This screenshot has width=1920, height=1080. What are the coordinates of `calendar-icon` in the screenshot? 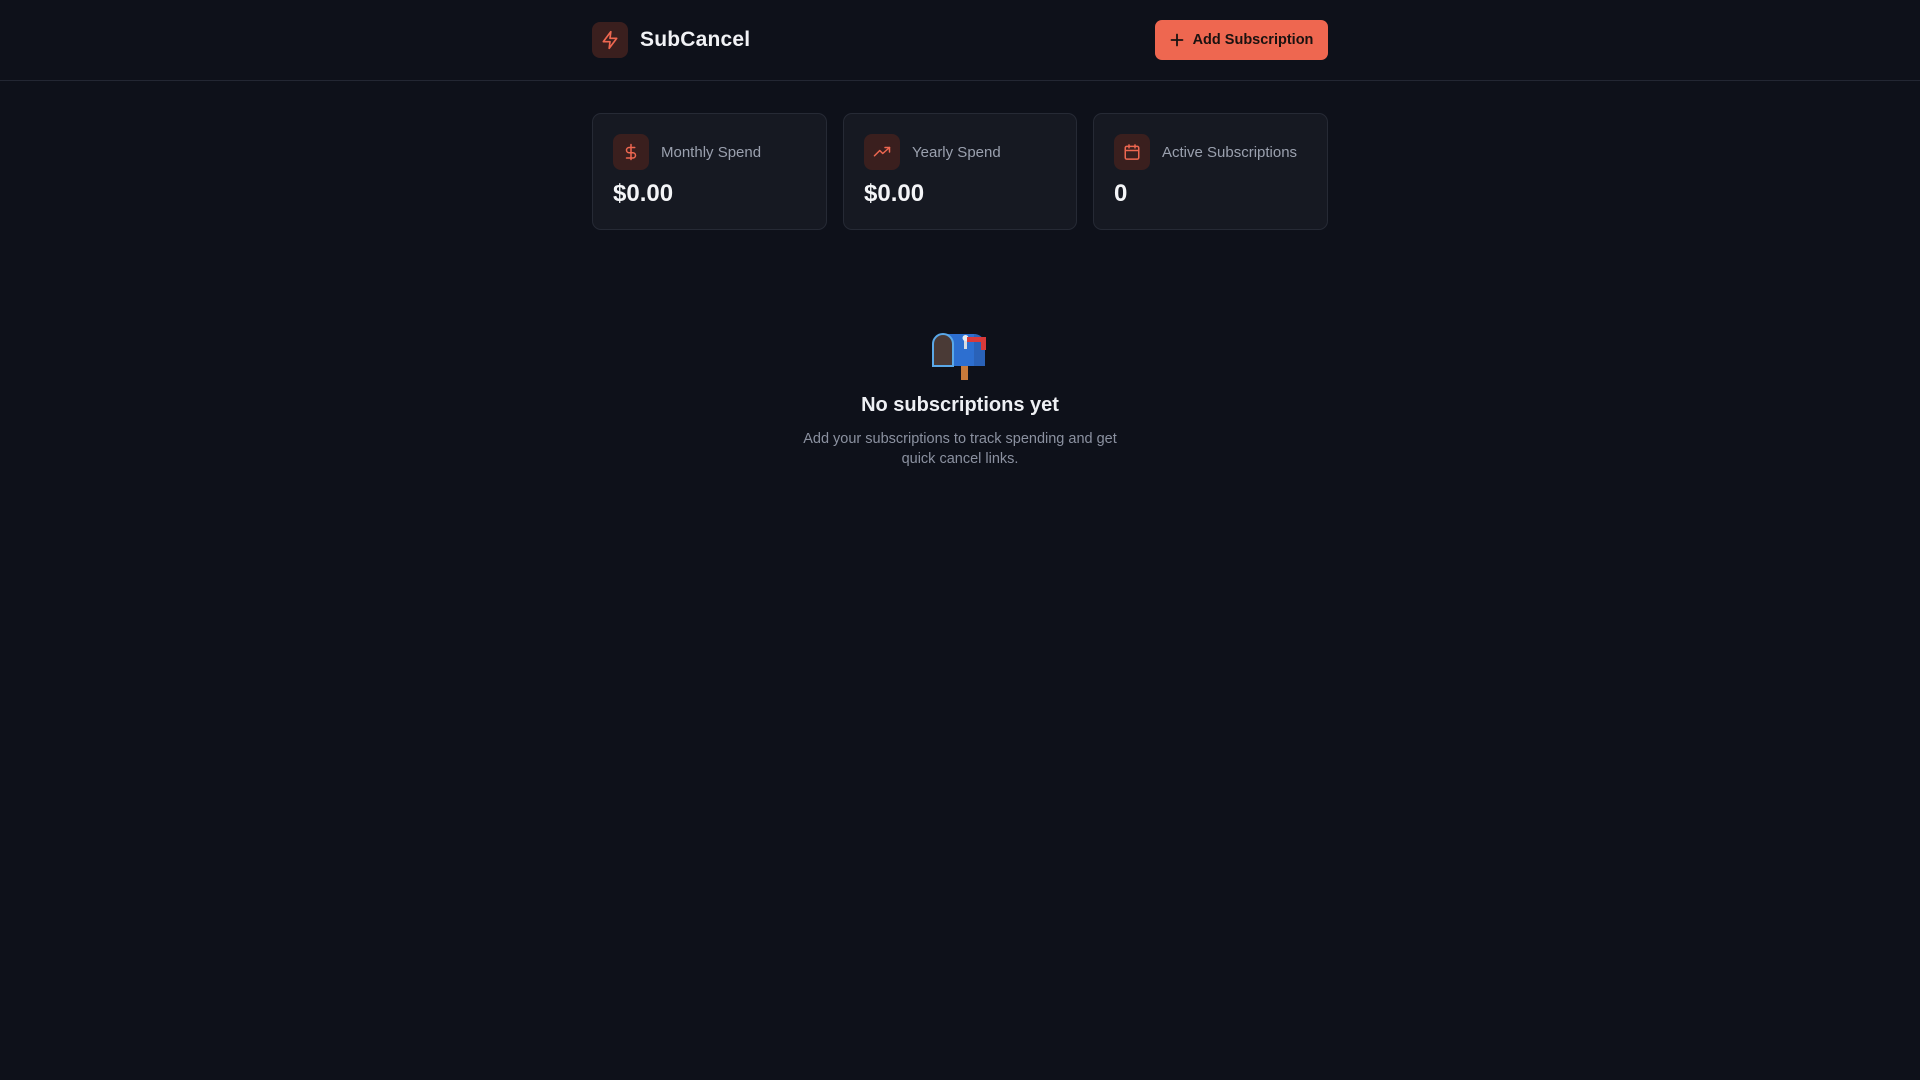 It's located at (1132, 152).